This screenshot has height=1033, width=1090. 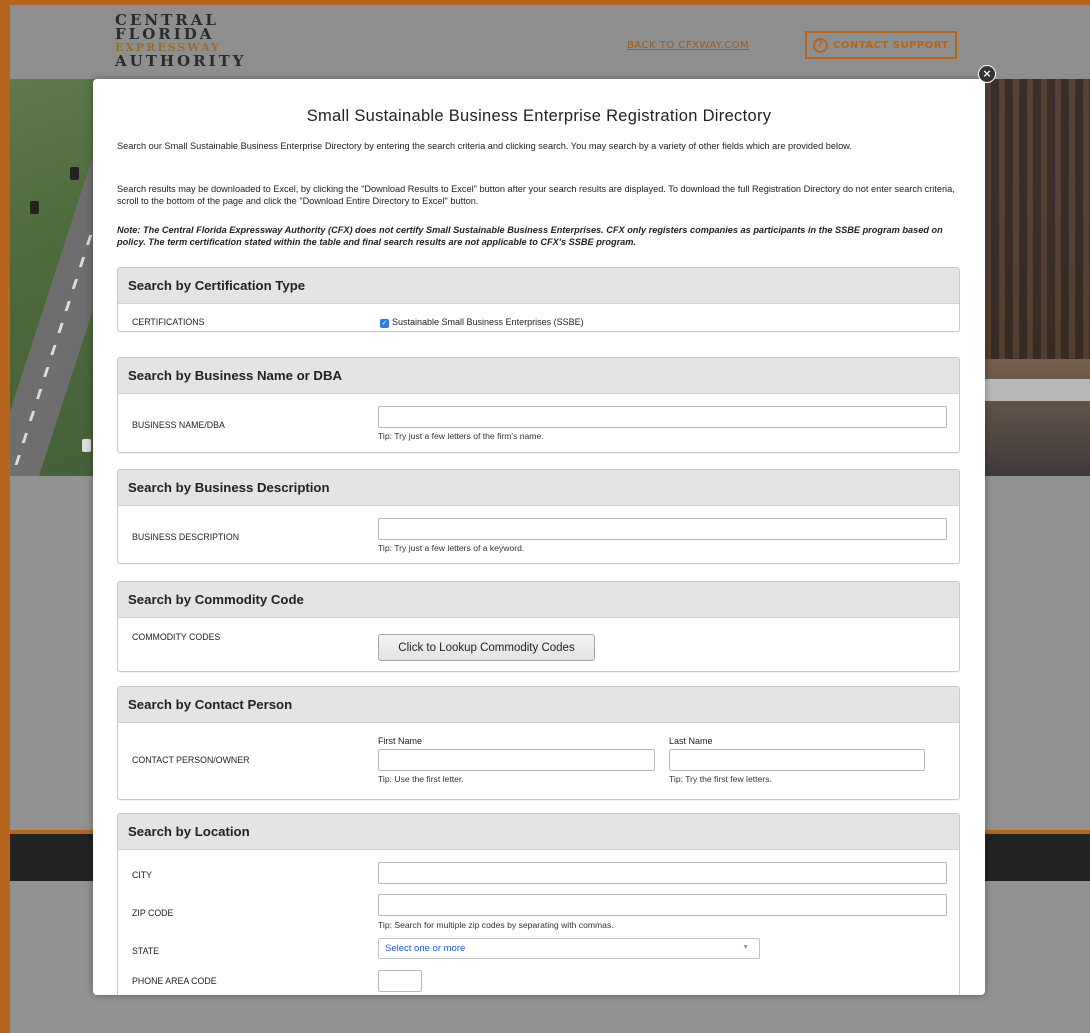 I want to click on business-description-input, so click(x=662, y=529).